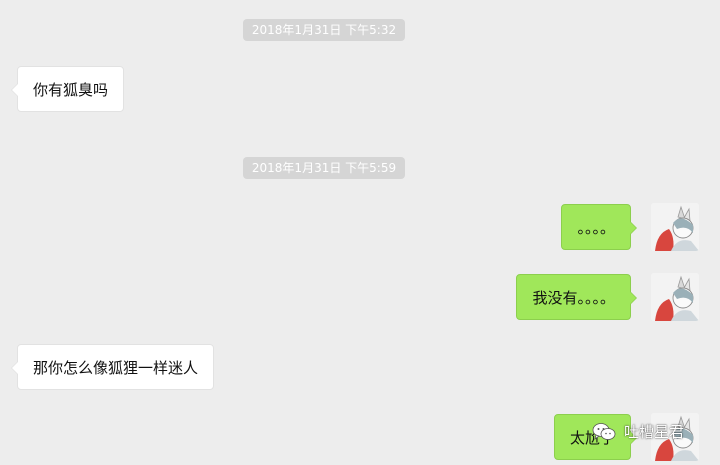  What do you see at coordinates (67, 89) in the screenshot?
I see `received-message-bubble: 你有狐臭吗` at bounding box center [67, 89].